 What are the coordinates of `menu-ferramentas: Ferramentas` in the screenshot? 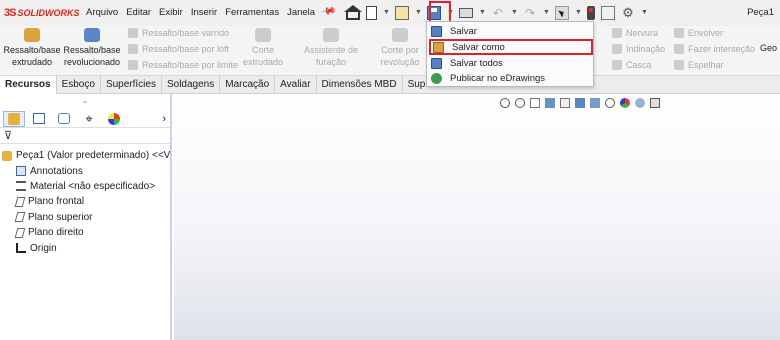 It's located at (252, 12).